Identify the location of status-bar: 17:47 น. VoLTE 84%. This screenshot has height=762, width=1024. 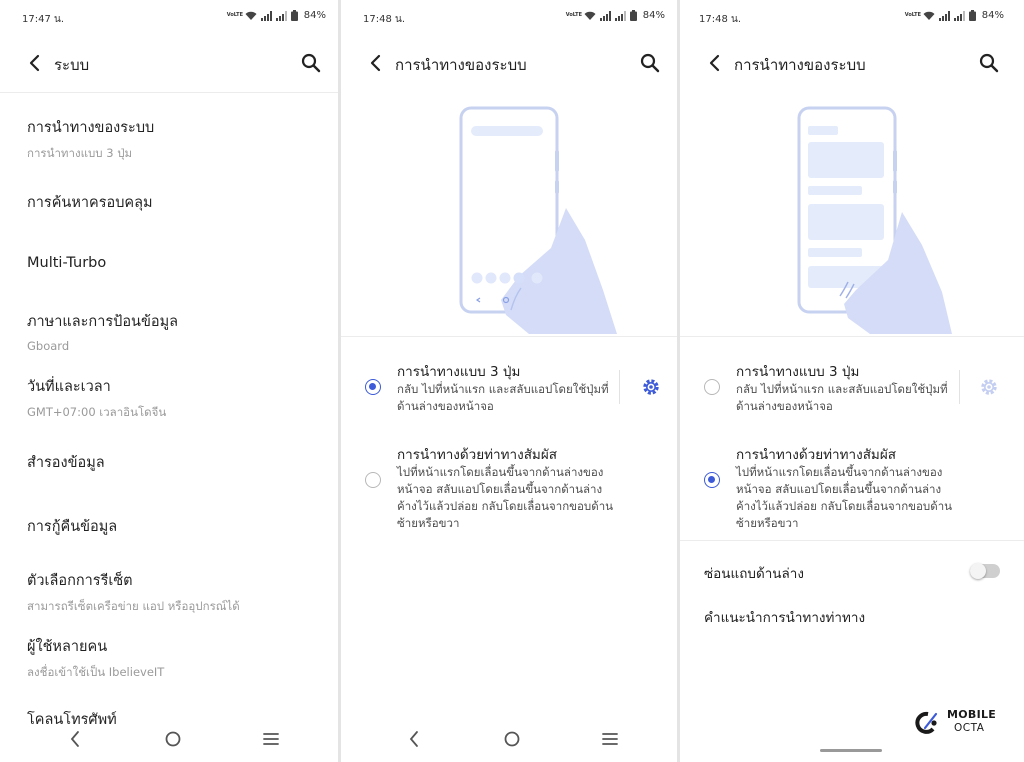
(169, 18).